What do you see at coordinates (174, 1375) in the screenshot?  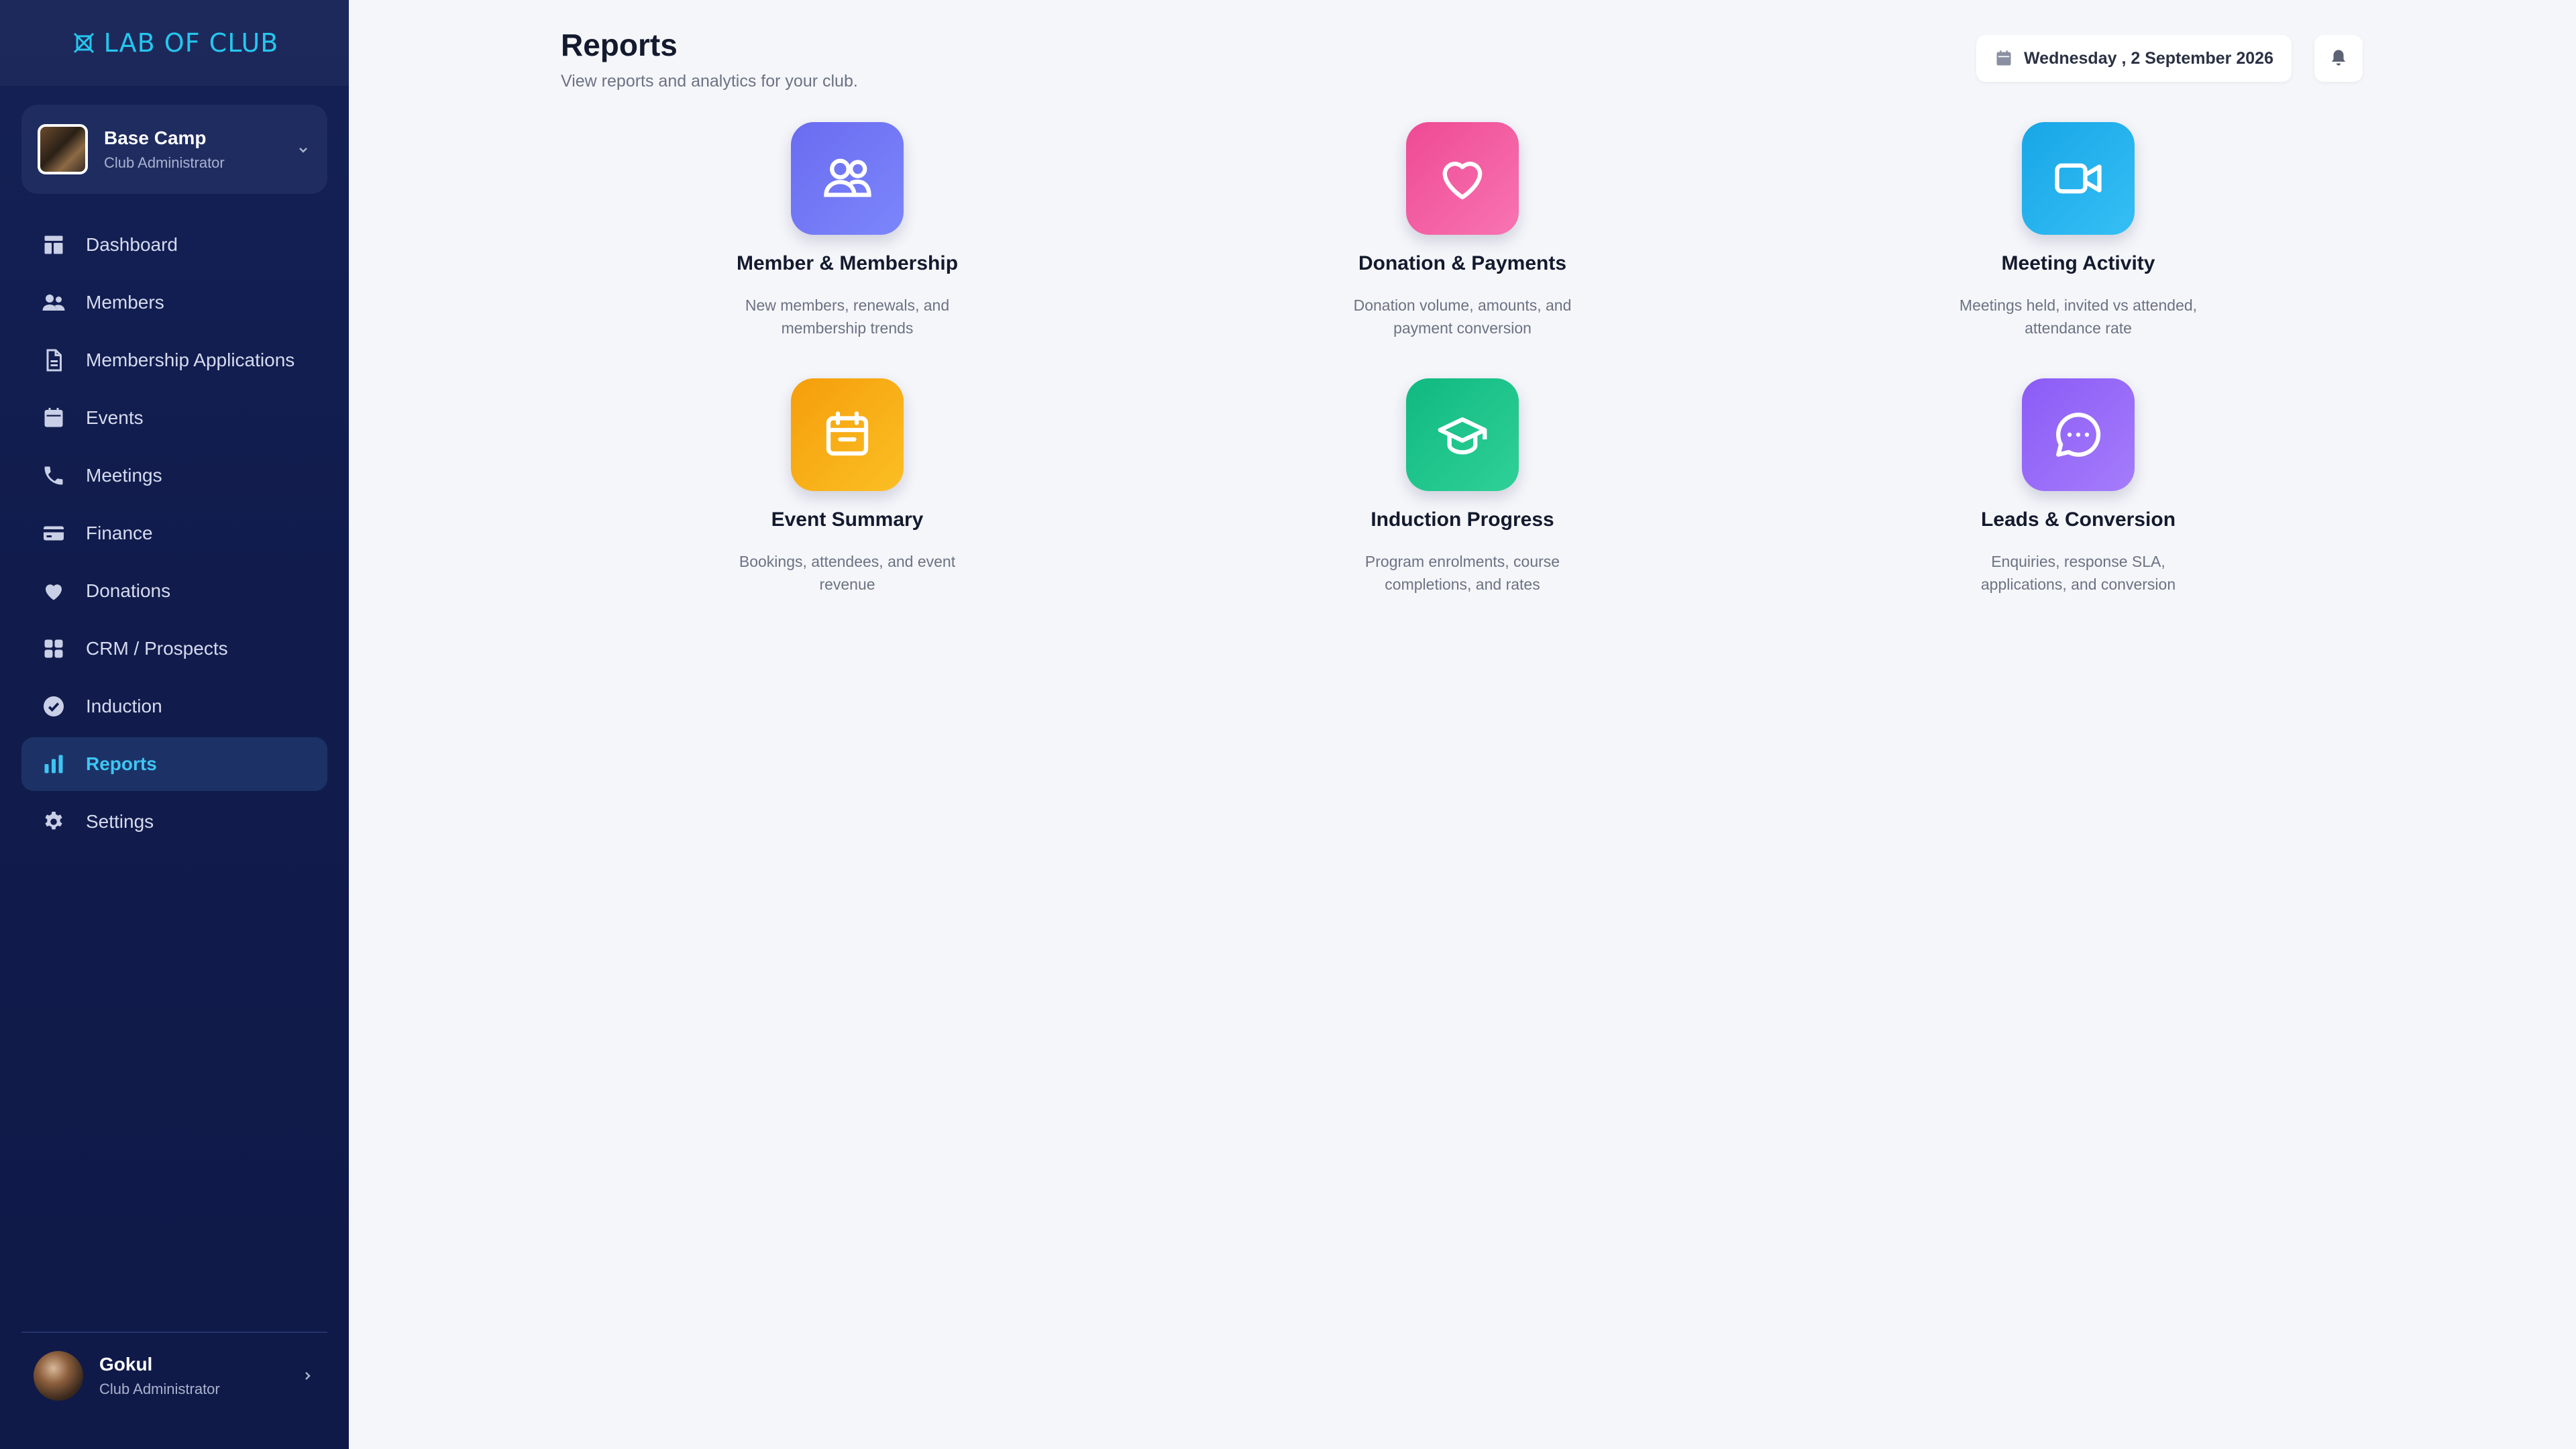 I see `user-profile-menu: Gokul Club Administrator` at bounding box center [174, 1375].